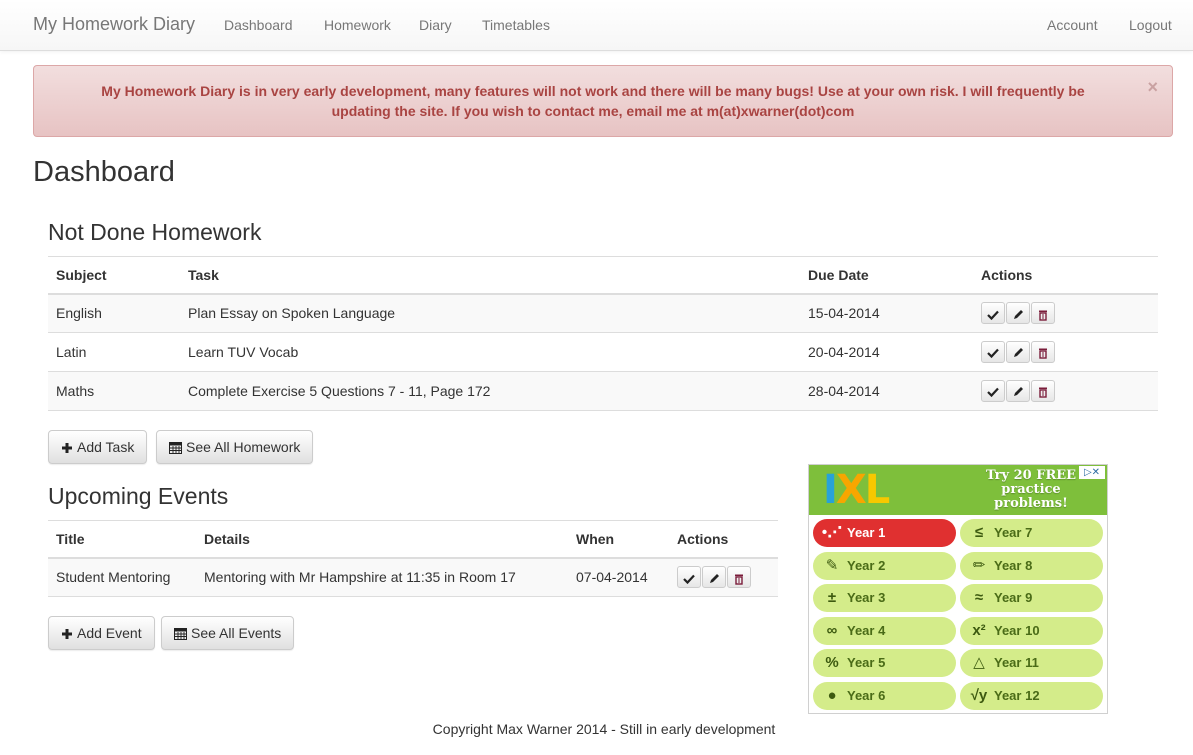 The height and width of the screenshot is (755, 1193). I want to click on year-button-year-9: ≈ Year 9, so click(1031, 598).